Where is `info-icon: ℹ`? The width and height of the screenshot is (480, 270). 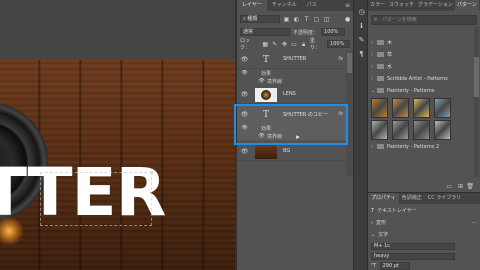
info-icon: ℹ is located at coordinates (361, 26).